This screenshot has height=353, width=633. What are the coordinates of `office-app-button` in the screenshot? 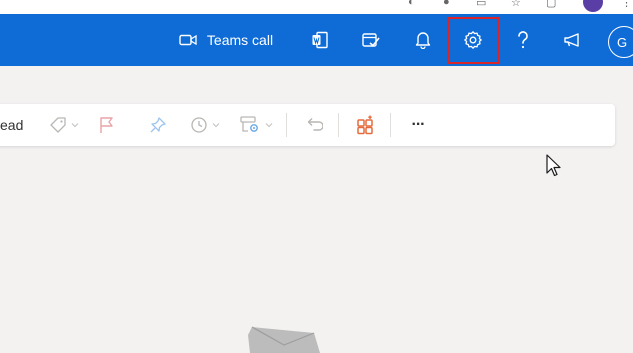 It's located at (320, 40).